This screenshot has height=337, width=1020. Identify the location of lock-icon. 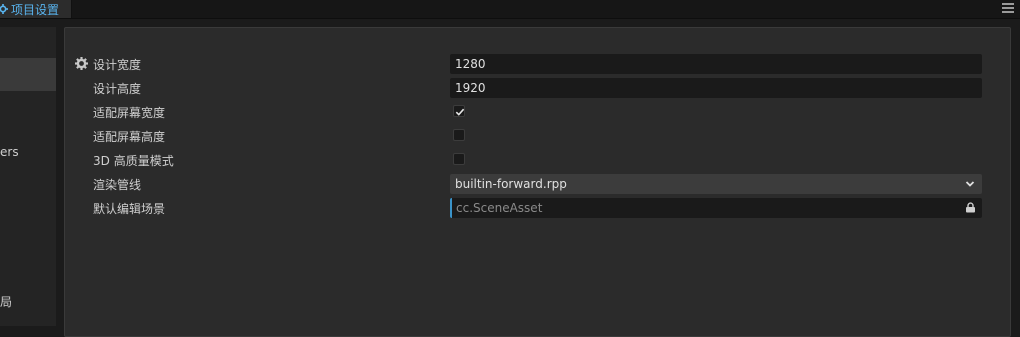
(970, 207).